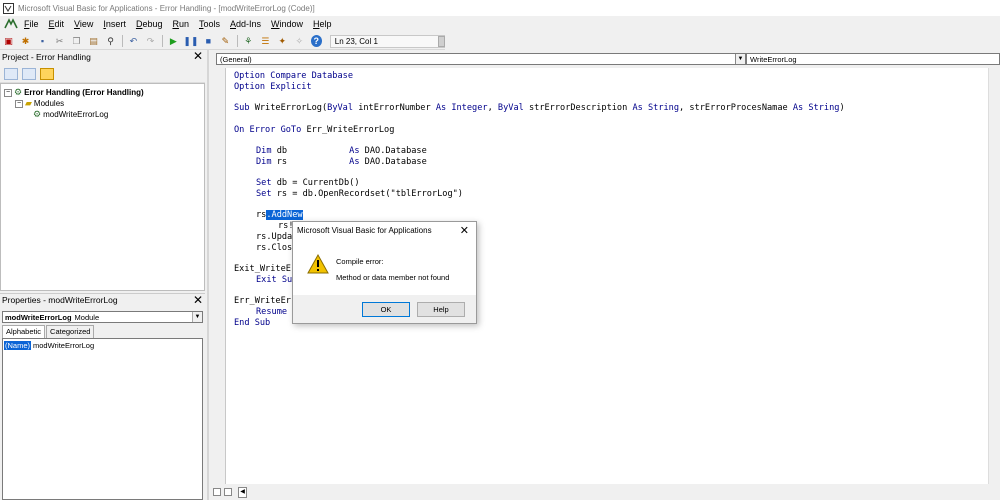  Describe the element at coordinates (274, 248) in the screenshot. I see `code-line: rs.Clos` at that location.